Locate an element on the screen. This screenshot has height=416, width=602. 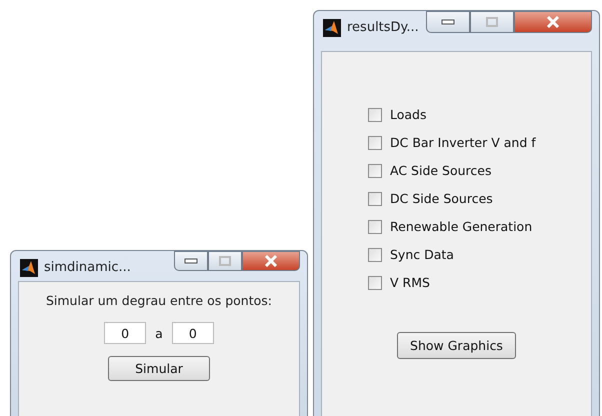
separator-text: a is located at coordinates (159, 333).